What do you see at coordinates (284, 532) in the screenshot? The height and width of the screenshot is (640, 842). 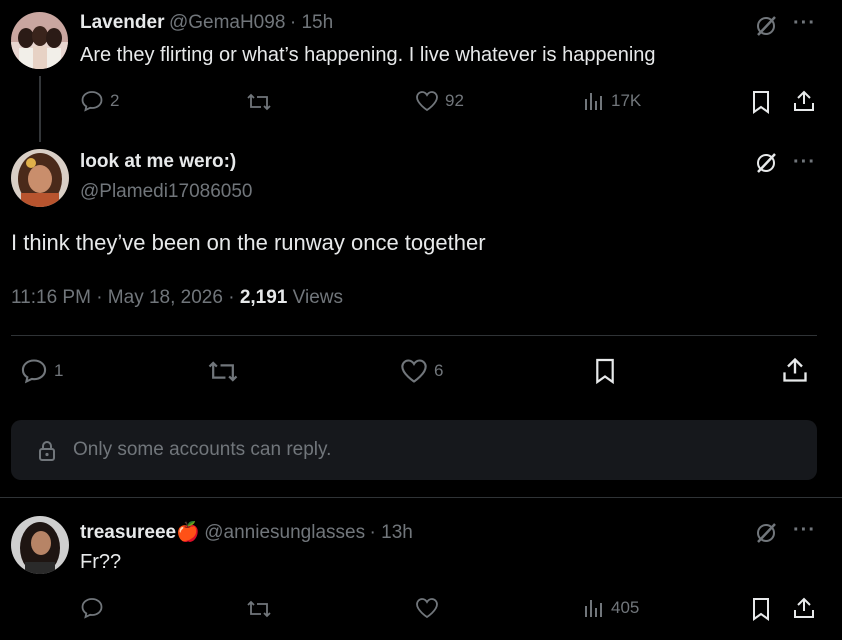 I see `user-handle: @anniesunglasses` at bounding box center [284, 532].